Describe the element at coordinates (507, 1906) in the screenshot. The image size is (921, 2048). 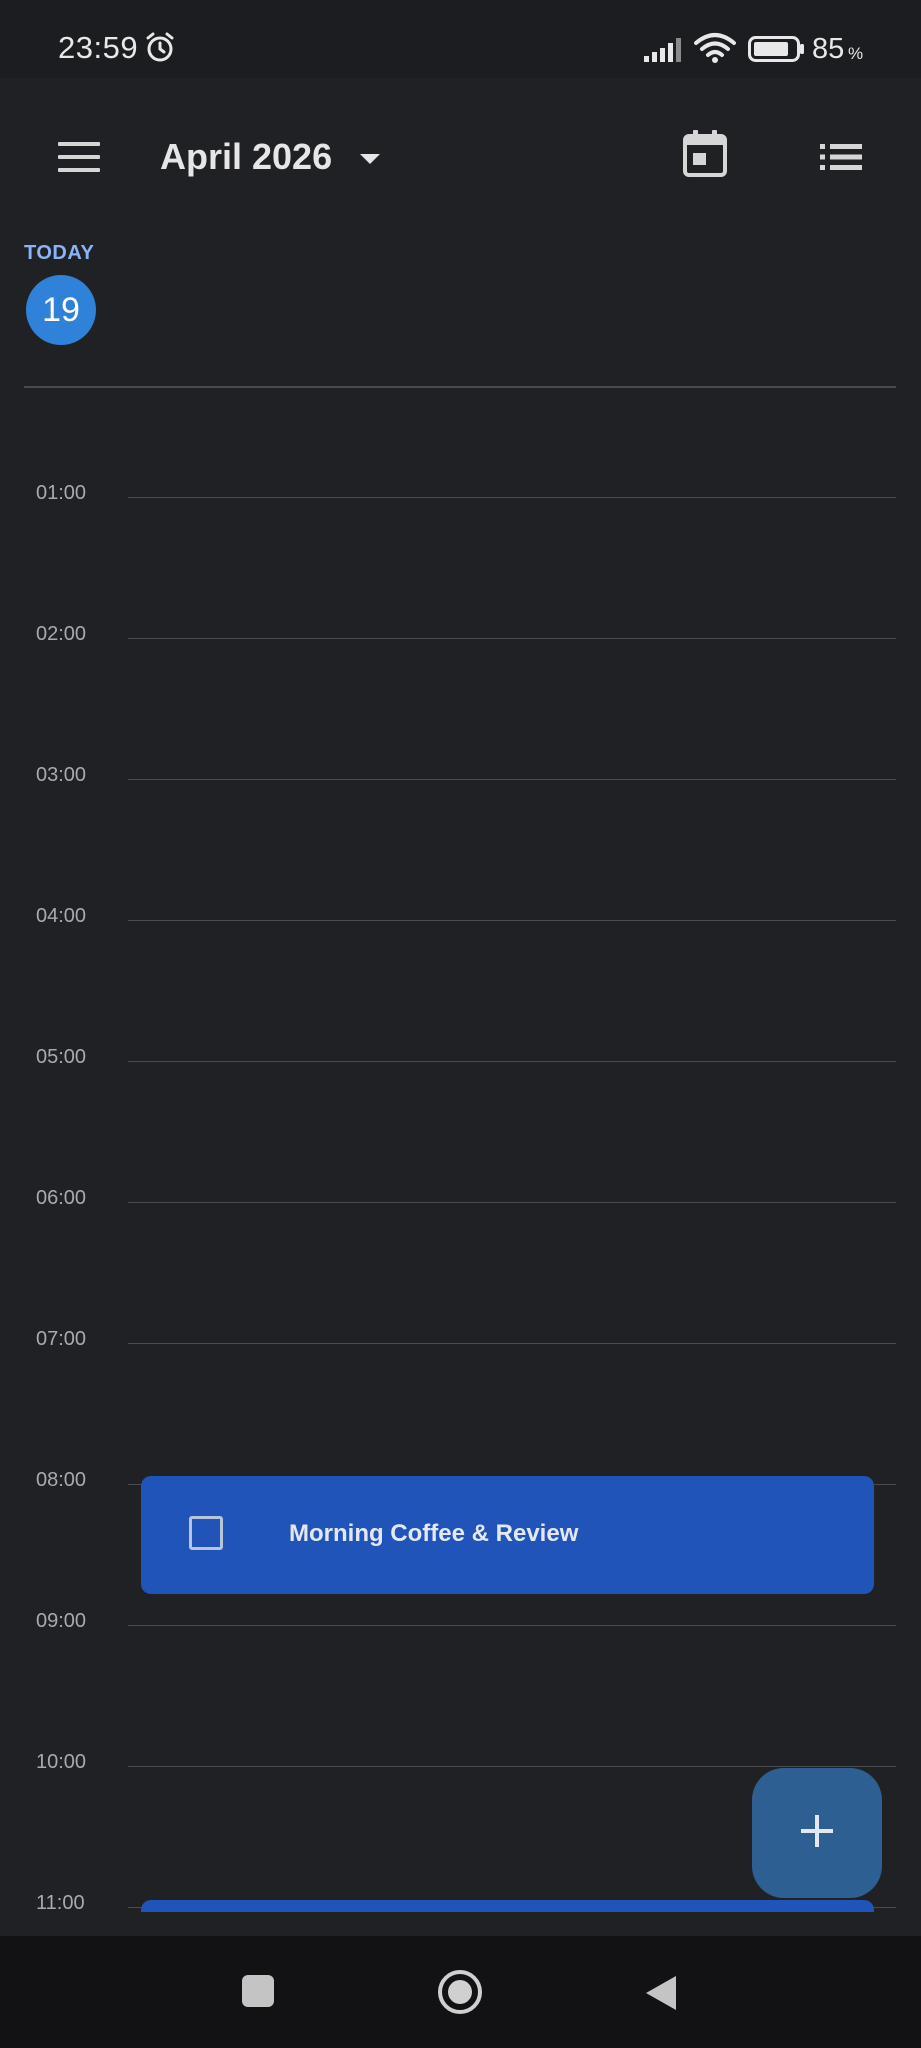
I see `event-card` at that location.